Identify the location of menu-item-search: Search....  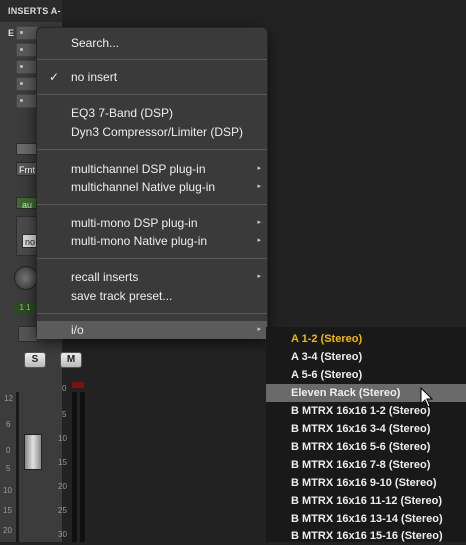
(152, 43).